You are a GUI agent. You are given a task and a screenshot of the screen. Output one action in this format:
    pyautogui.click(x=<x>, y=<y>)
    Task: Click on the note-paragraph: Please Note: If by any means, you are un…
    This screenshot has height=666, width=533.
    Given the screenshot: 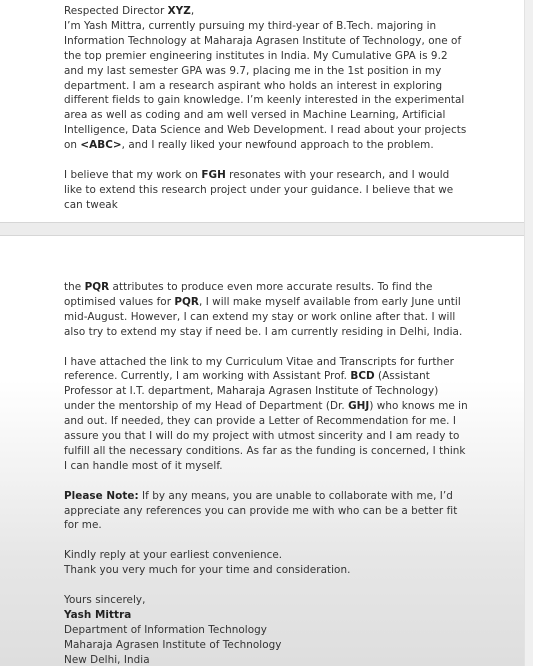 What is the action you would take?
    pyautogui.click(x=261, y=511)
    